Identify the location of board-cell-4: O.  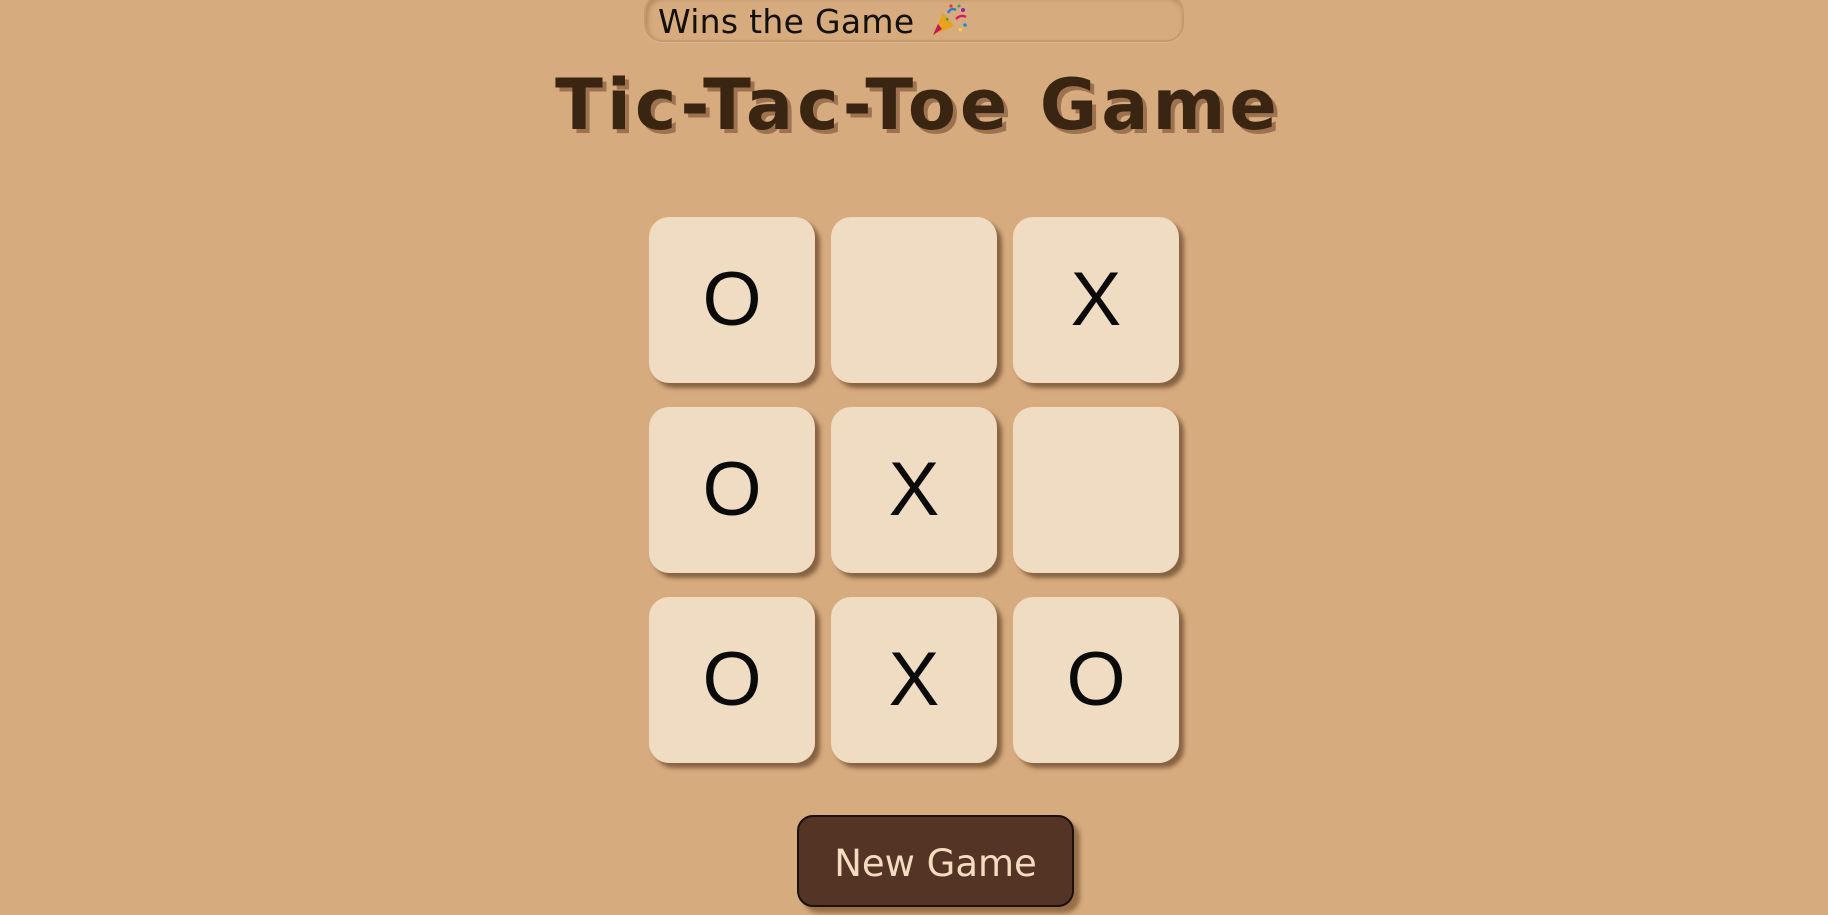
(732, 490).